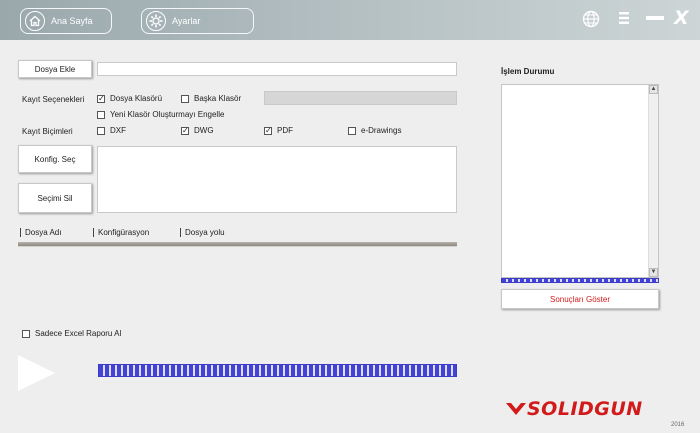  I want to click on log-scrollbar: ▲ ▼, so click(653, 181).